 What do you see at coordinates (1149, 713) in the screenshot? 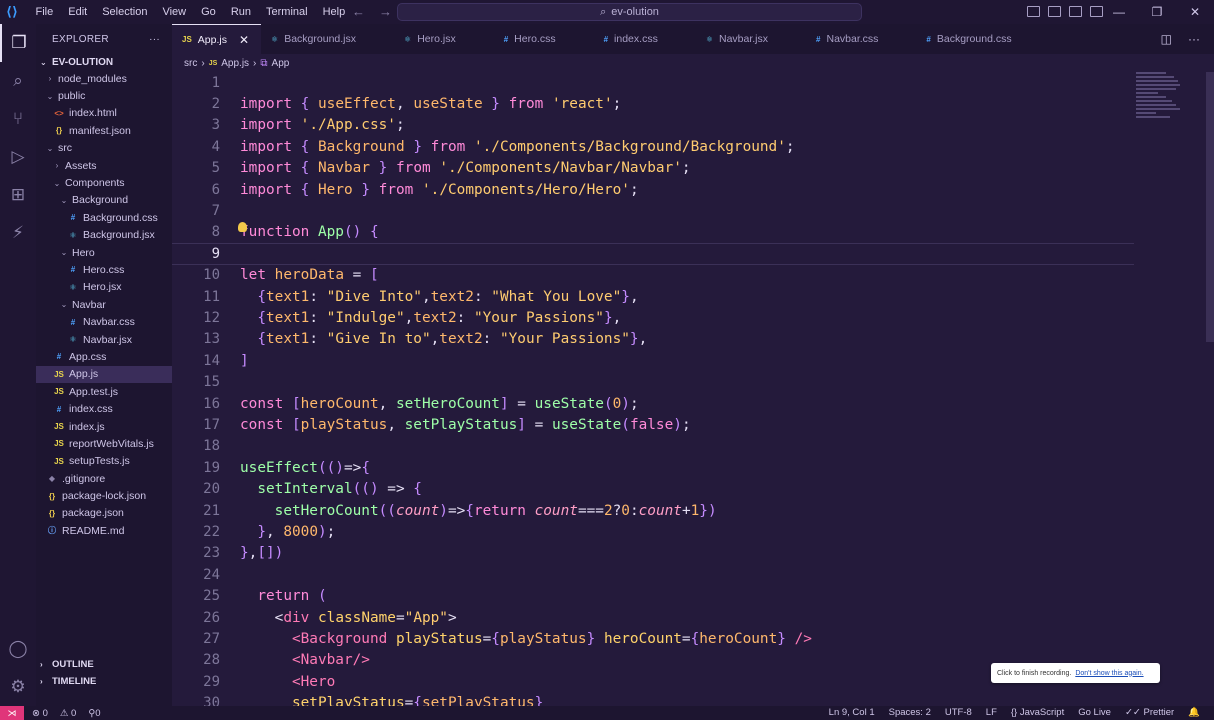
I see `prettier-status: ✓✓ Prettier` at bounding box center [1149, 713].